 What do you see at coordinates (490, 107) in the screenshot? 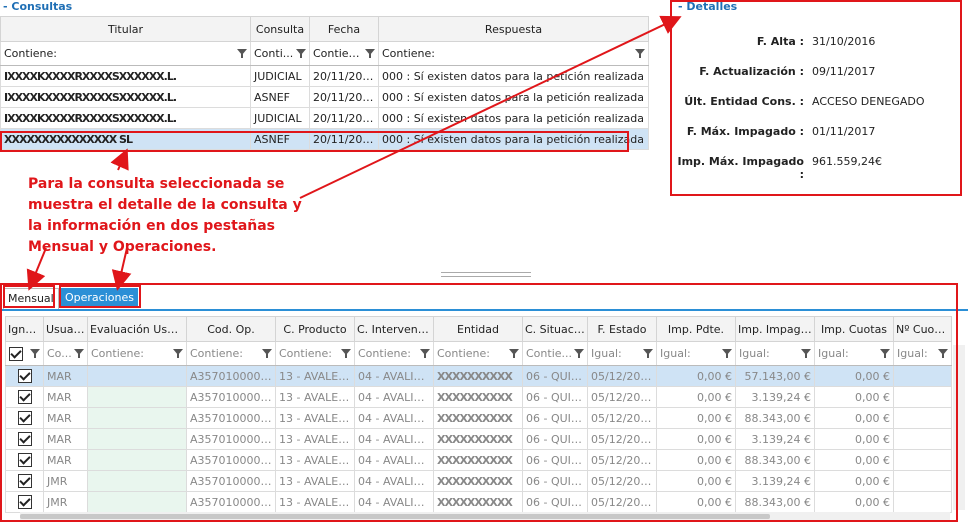
I see `arrow-to-detalles` at bounding box center [490, 107].